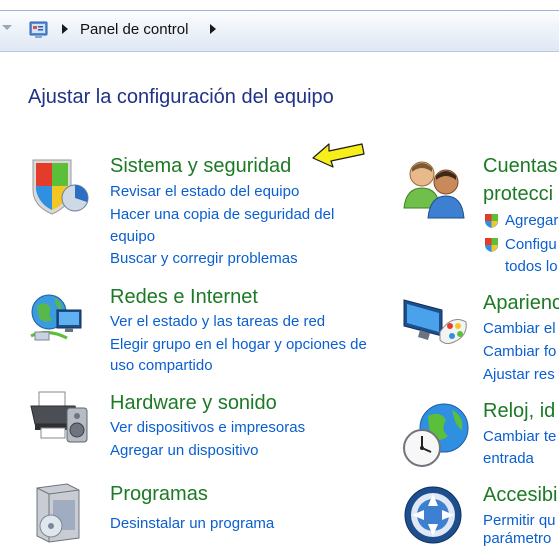  I want to click on link-revisar-estado: Revisar el estado del equipo, so click(204, 191).